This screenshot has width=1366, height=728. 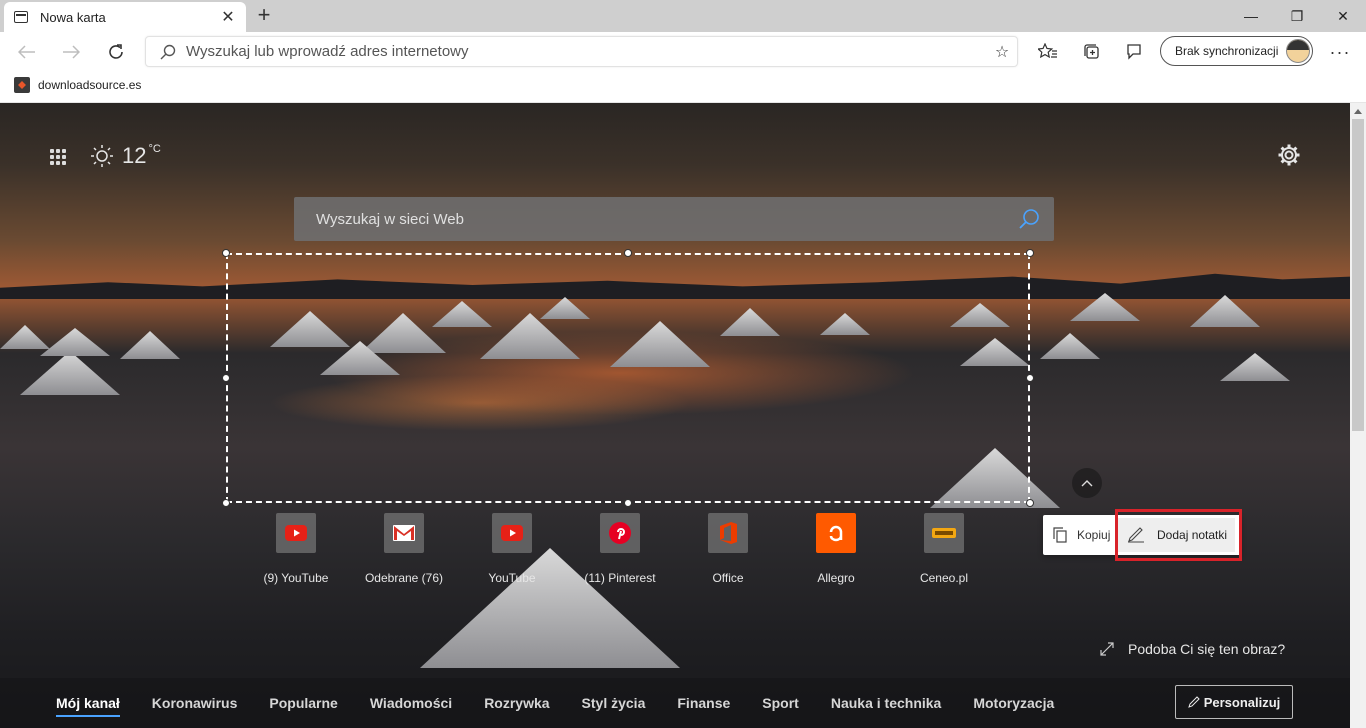 I want to click on copy-button: Kopiuj, so click(x=1080, y=535).